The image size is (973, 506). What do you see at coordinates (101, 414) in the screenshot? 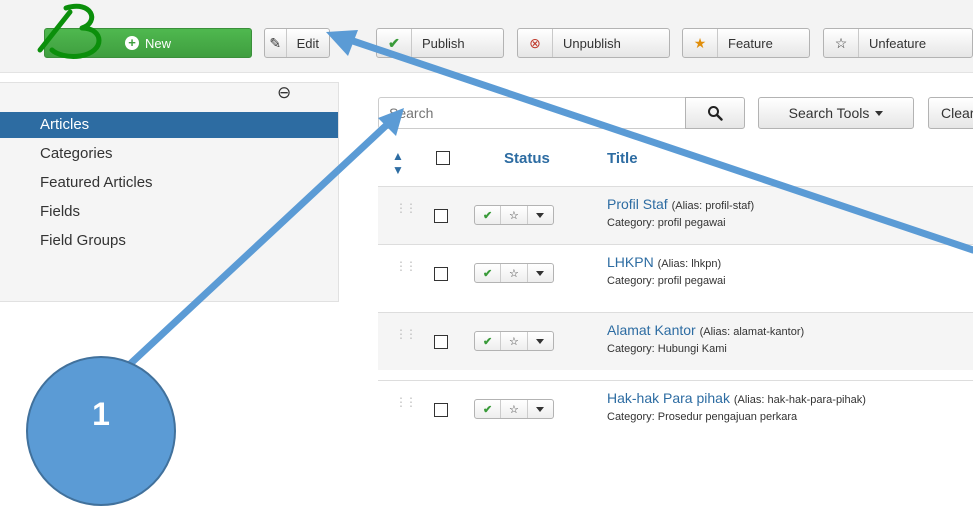
I see `callout-number: 1` at bounding box center [101, 414].